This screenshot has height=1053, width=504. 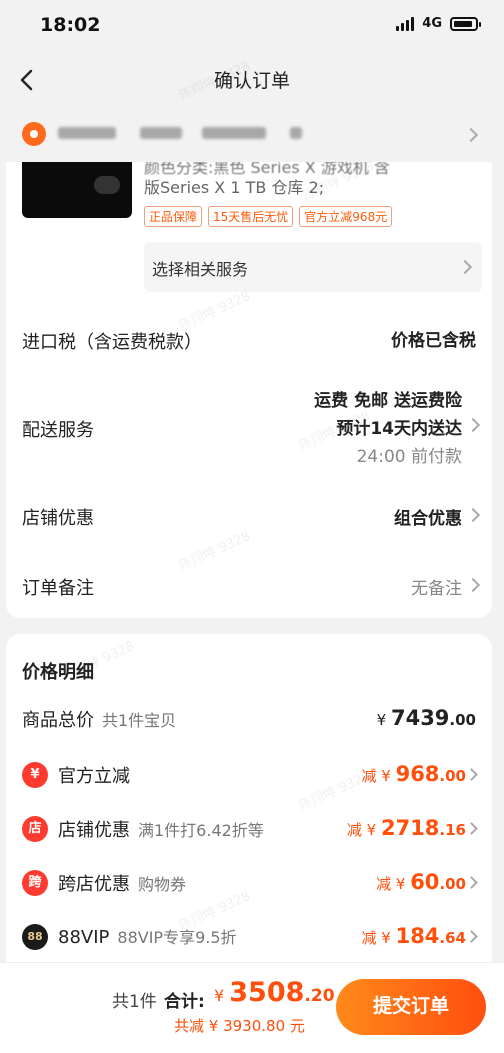 I want to click on discount-official-row: ¥ 官方立减 减 ¥ 968.00, so click(x=250, y=776).